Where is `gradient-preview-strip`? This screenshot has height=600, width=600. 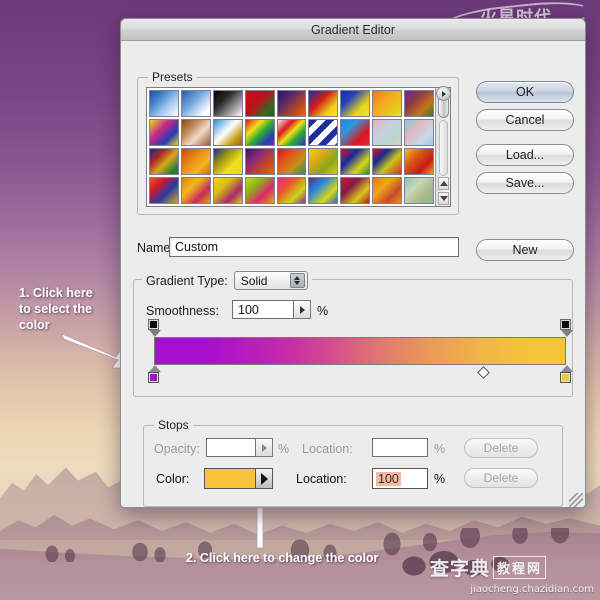 gradient-preview-strip is located at coordinates (360, 351).